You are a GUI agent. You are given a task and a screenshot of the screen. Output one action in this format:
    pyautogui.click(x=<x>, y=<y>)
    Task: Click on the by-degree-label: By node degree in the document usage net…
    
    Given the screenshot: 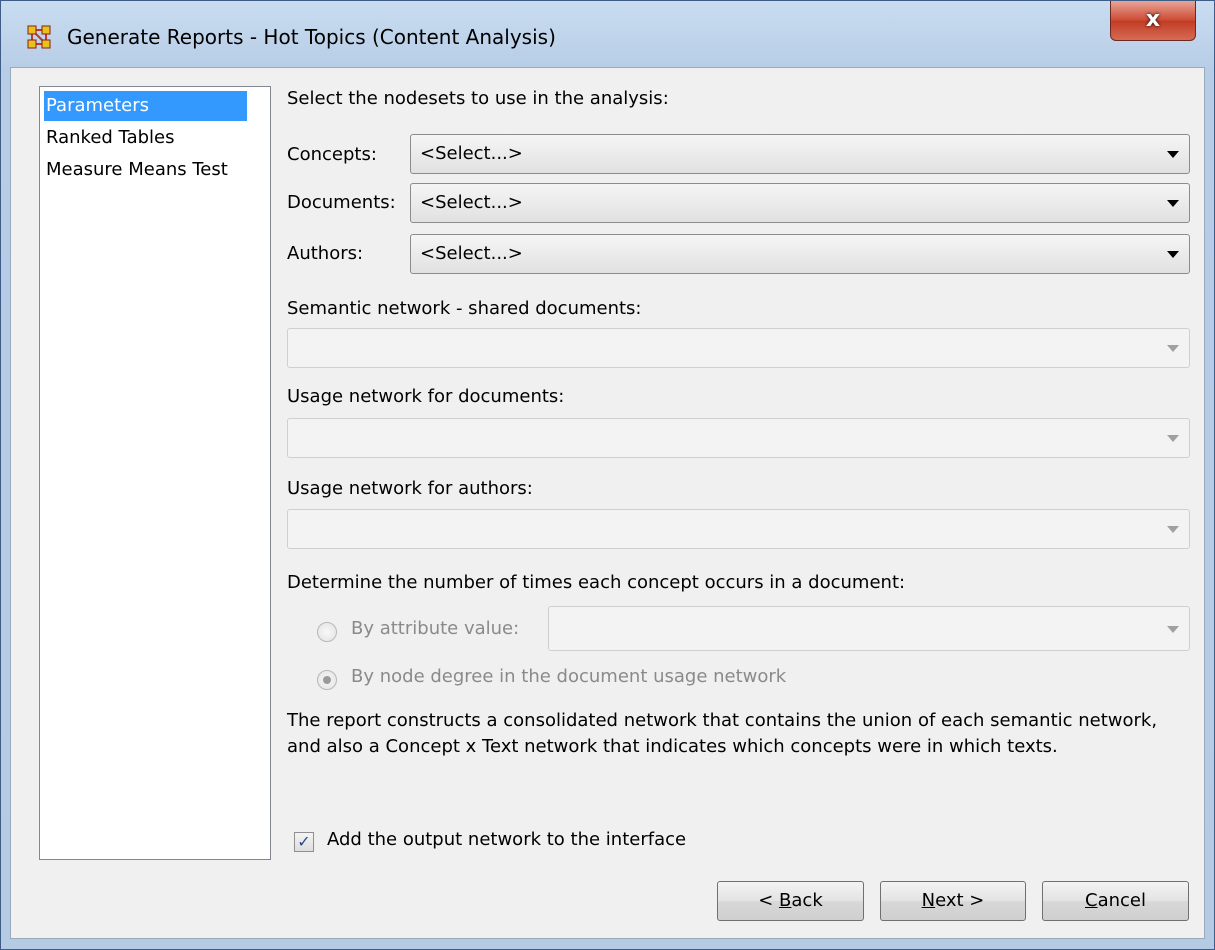 What is the action you would take?
    pyautogui.click(x=569, y=676)
    